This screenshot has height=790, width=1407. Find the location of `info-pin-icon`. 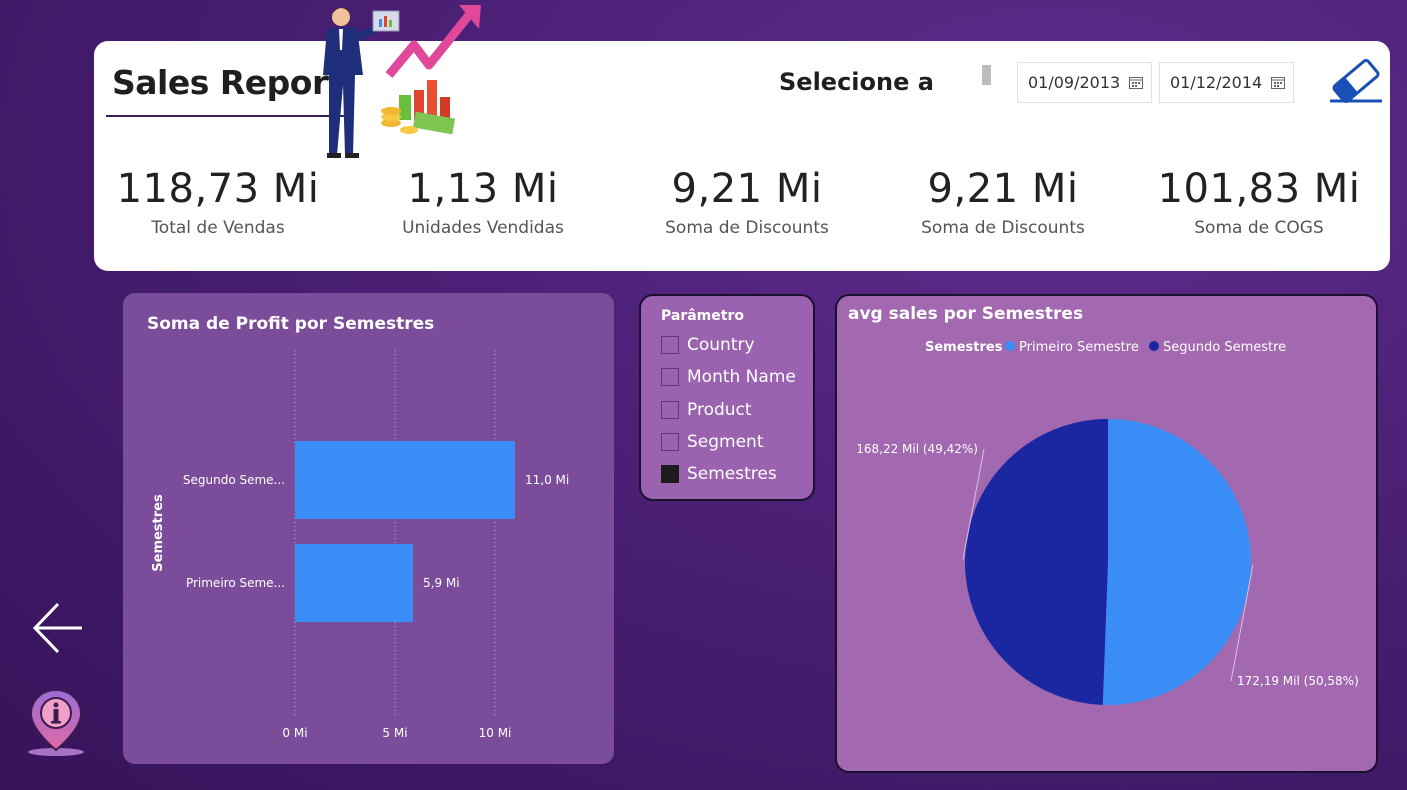

info-pin-icon is located at coordinates (56, 723).